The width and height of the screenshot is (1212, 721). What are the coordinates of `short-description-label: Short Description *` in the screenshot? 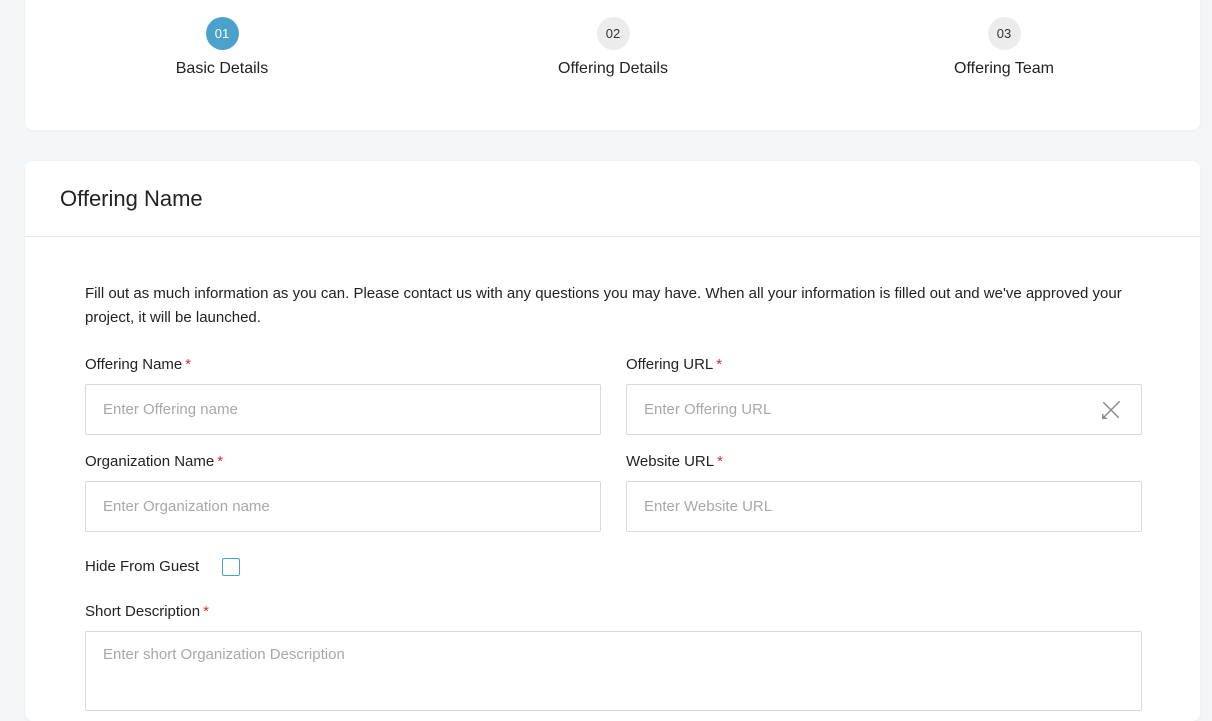 It's located at (147, 611).